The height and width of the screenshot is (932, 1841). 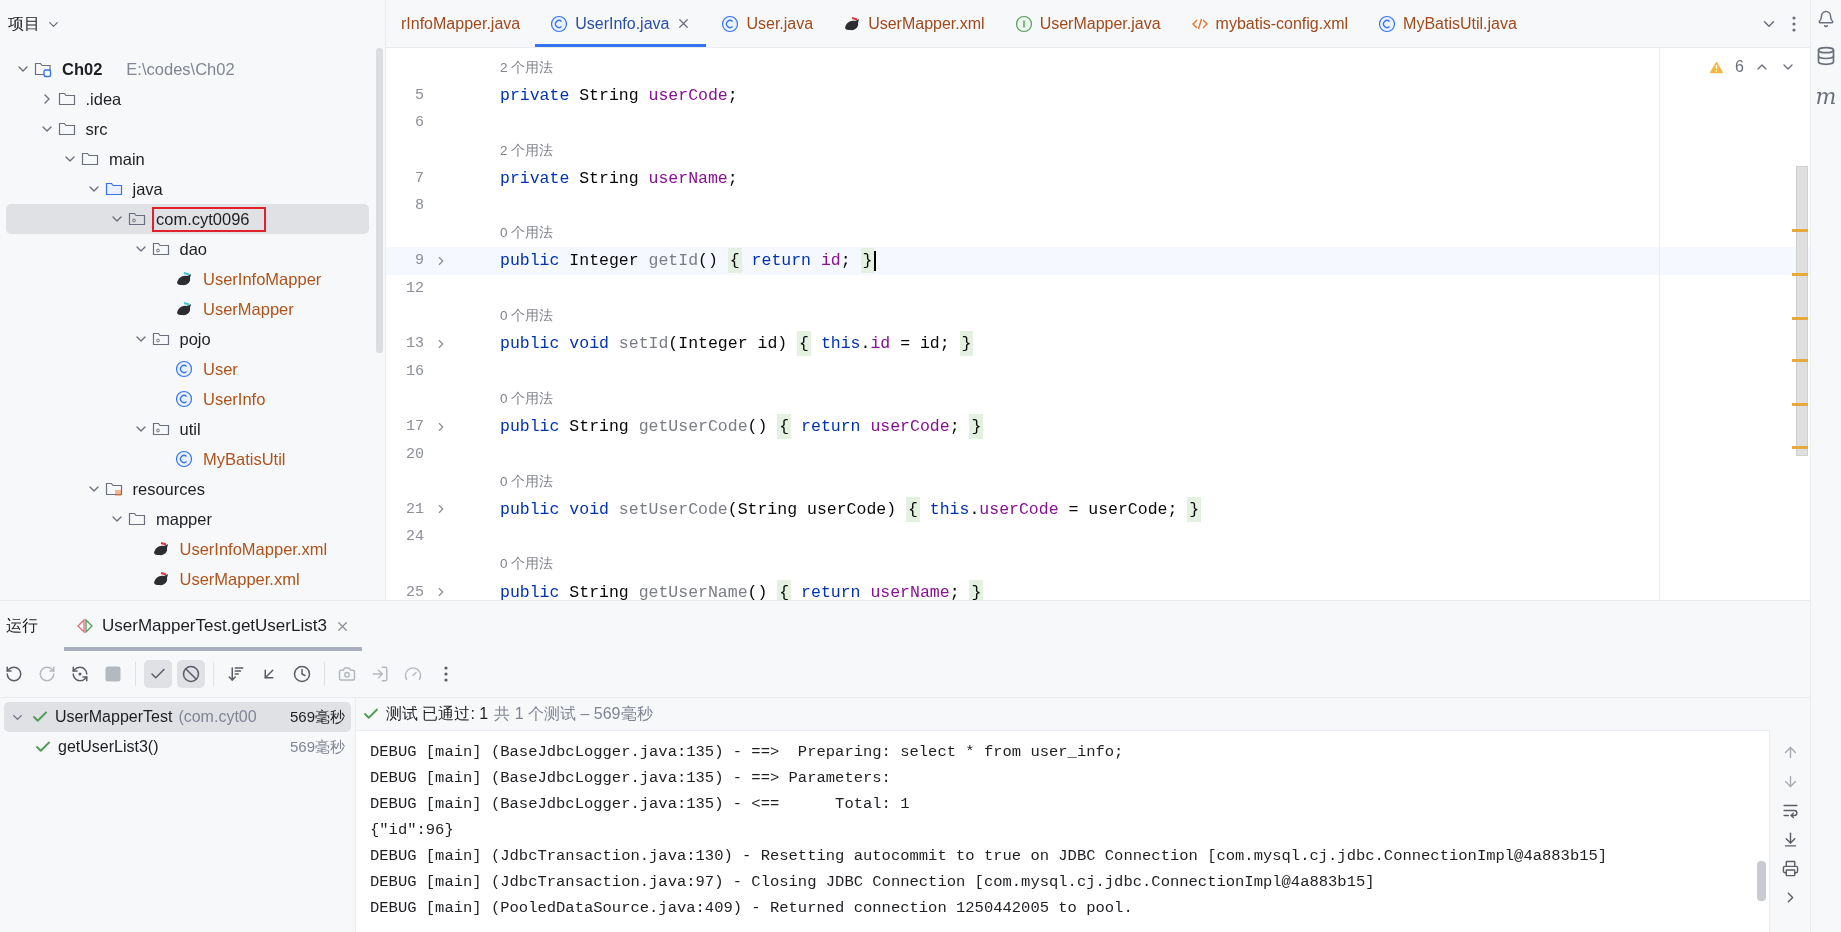 What do you see at coordinates (218, 717) in the screenshot?
I see `test-package: (com.cyt00` at bounding box center [218, 717].